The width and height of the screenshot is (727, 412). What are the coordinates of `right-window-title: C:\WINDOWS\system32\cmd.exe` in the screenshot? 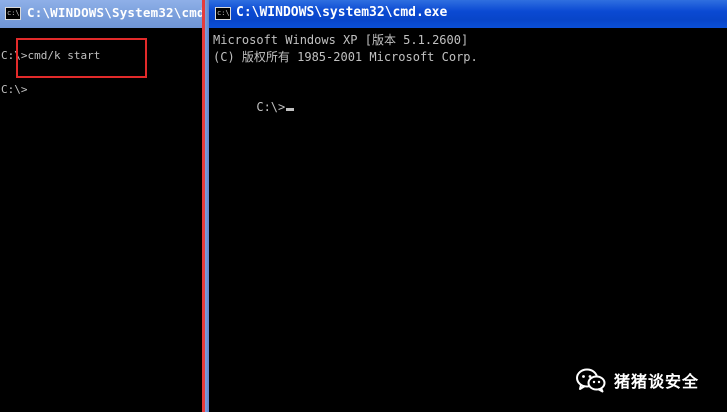 It's located at (342, 12).